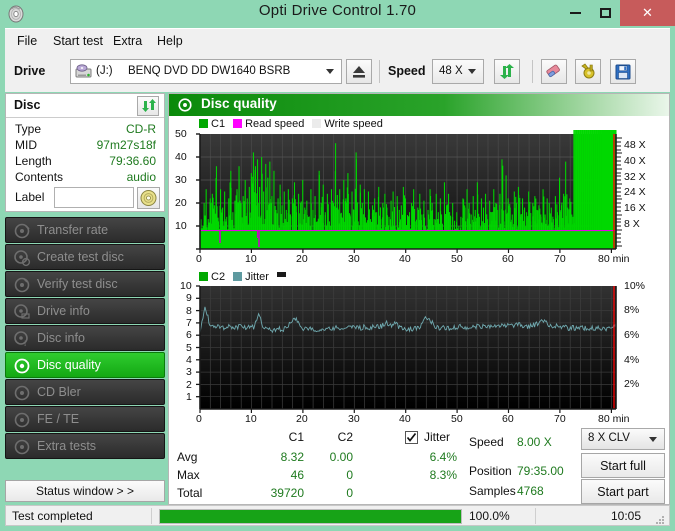  What do you see at coordinates (625, 516) in the screenshot?
I see `elapsed-time: 10:05` at bounding box center [625, 516].